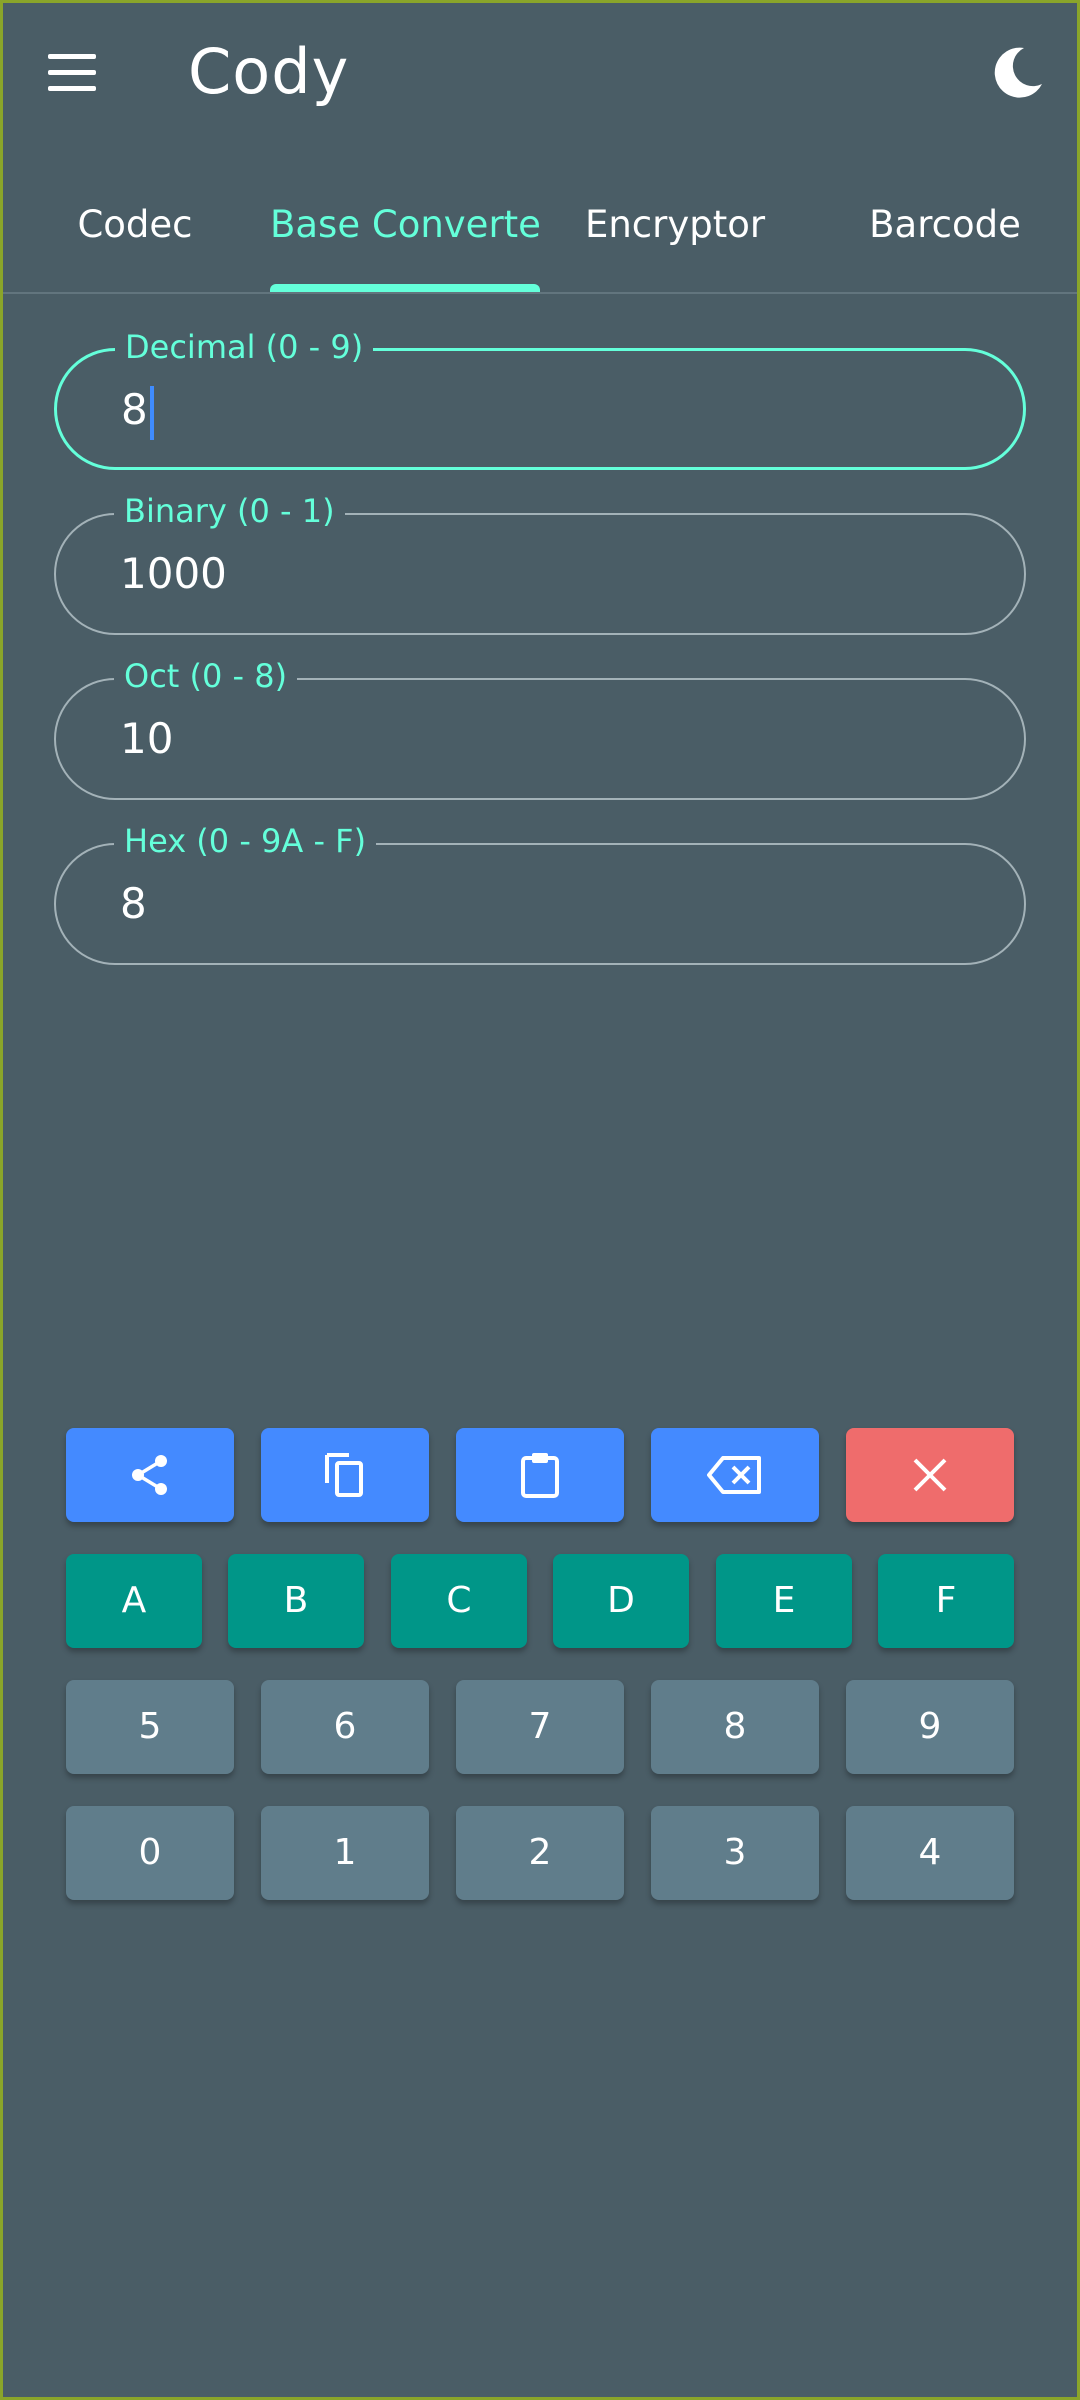  What do you see at coordinates (735, 1727) in the screenshot?
I see `key-8: 8` at bounding box center [735, 1727].